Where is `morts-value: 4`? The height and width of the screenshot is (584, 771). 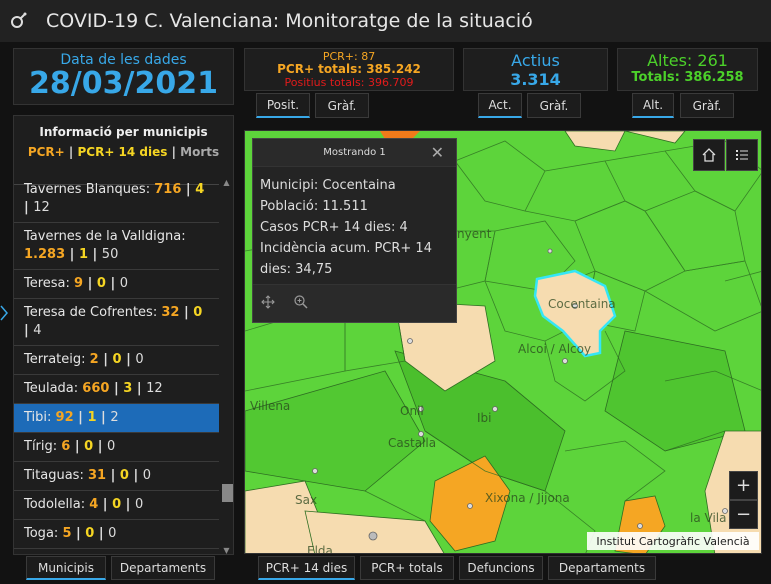 morts-value: 4 is located at coordinates (37, 330).